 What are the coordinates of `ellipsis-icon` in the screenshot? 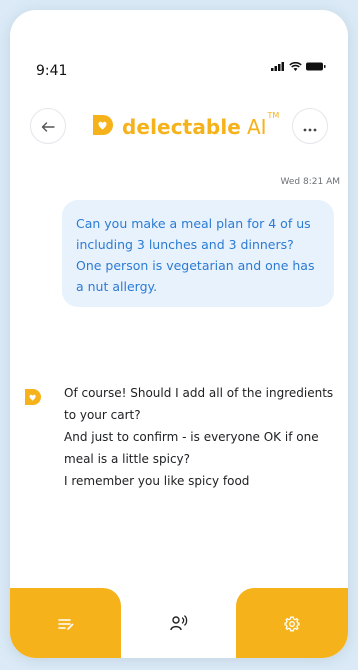 It's located at (310, 126).